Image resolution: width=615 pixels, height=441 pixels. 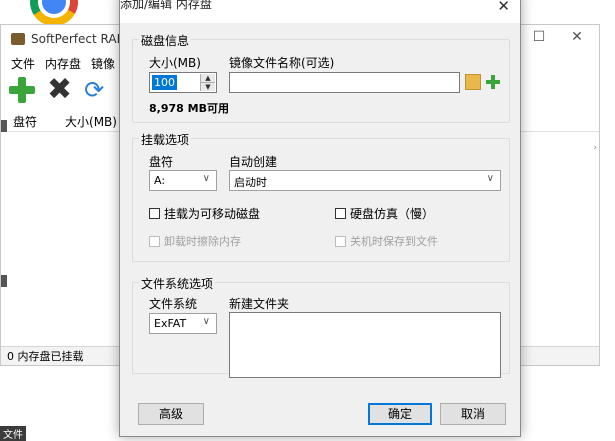 I want to click on status-text: 0 内存盘已挂载, so click(x=45, y=356).